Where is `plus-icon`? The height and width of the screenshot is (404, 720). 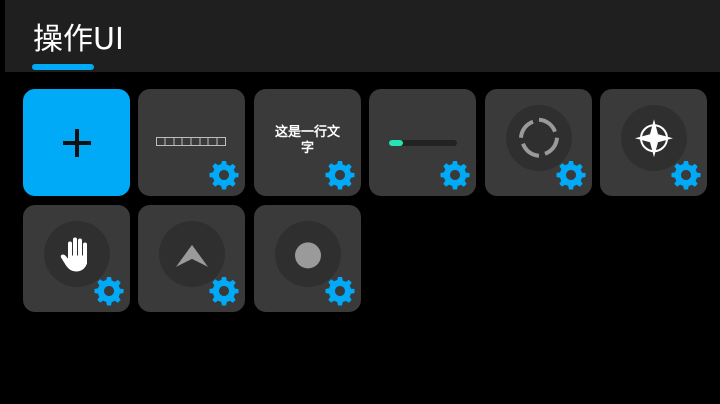
plus-icon is located at coordinates (76, 142).